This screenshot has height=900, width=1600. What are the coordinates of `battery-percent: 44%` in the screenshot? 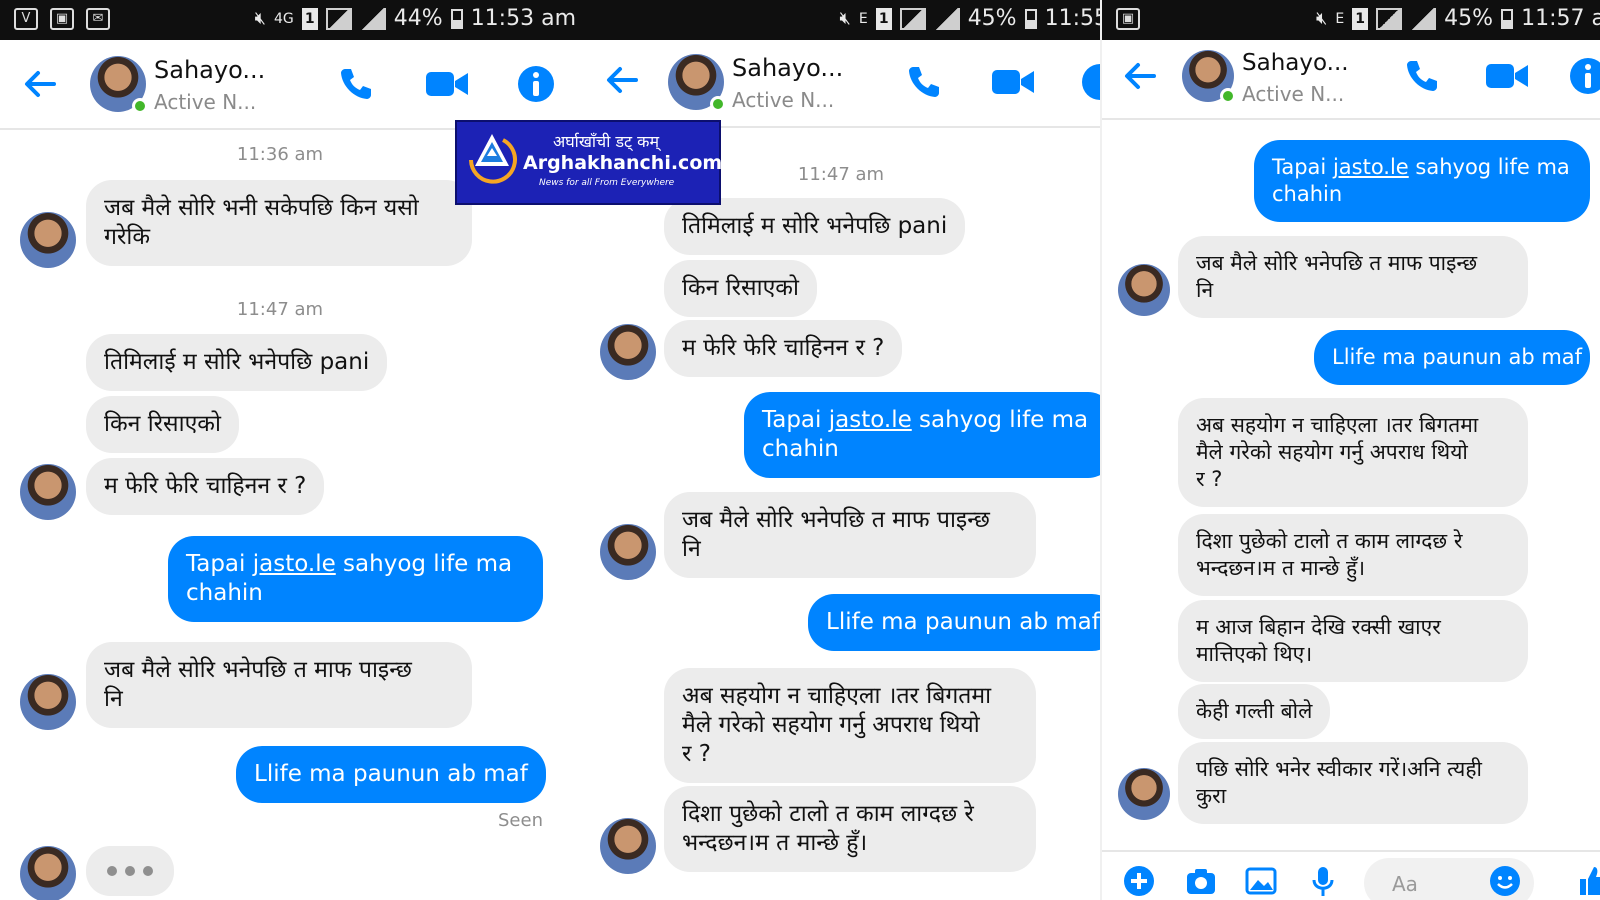 It's located at (418, 18).